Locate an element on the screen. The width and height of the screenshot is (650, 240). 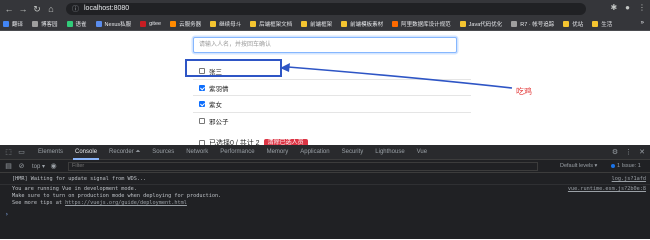
site-info-icon: ⓘ is located at coordinates (75, 9).